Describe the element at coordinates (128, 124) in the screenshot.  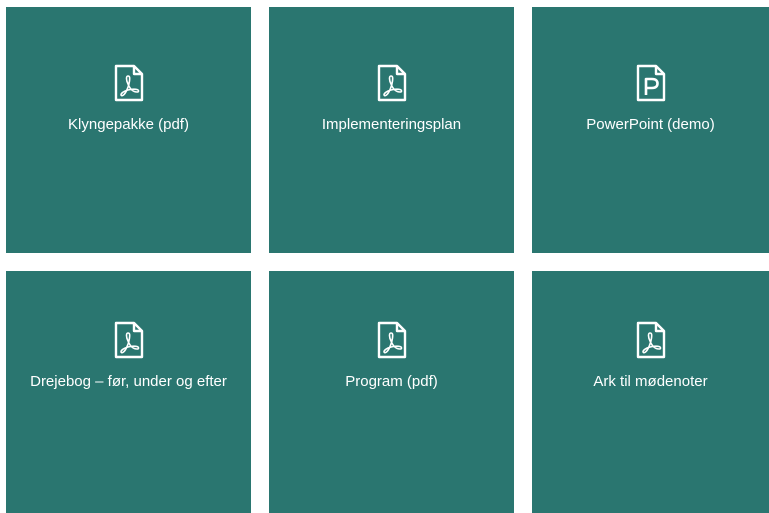
I see `tile-label: Klyngepakke (pdf)` at that location.